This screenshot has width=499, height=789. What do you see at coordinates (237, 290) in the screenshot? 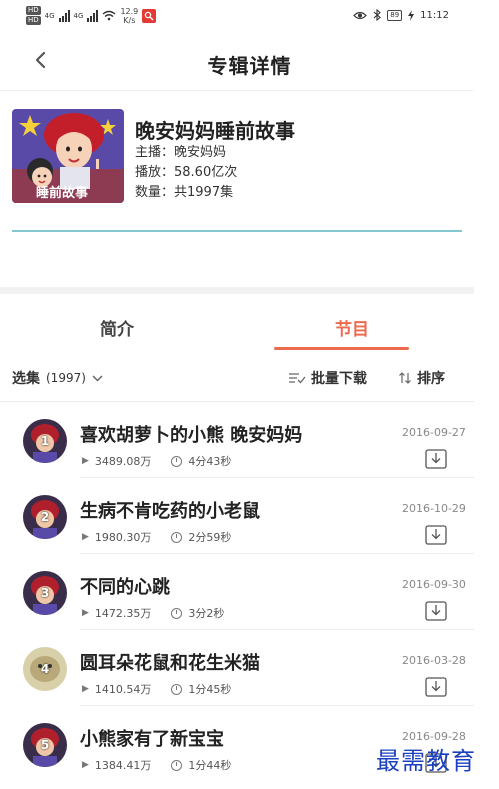
I see `section-divider` at bounding box center [237, 290].